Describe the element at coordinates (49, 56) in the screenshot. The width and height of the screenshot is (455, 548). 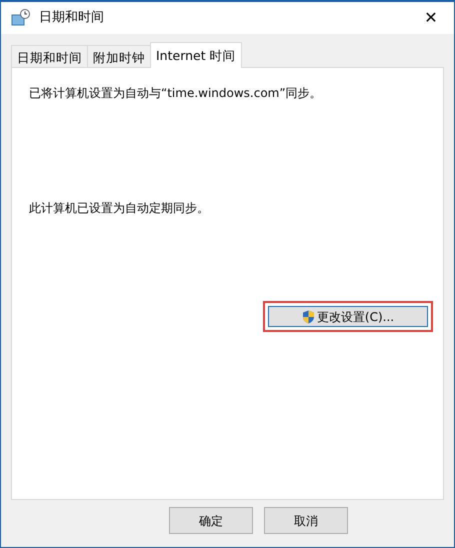
I see `tab: 日期和时间` at that location.